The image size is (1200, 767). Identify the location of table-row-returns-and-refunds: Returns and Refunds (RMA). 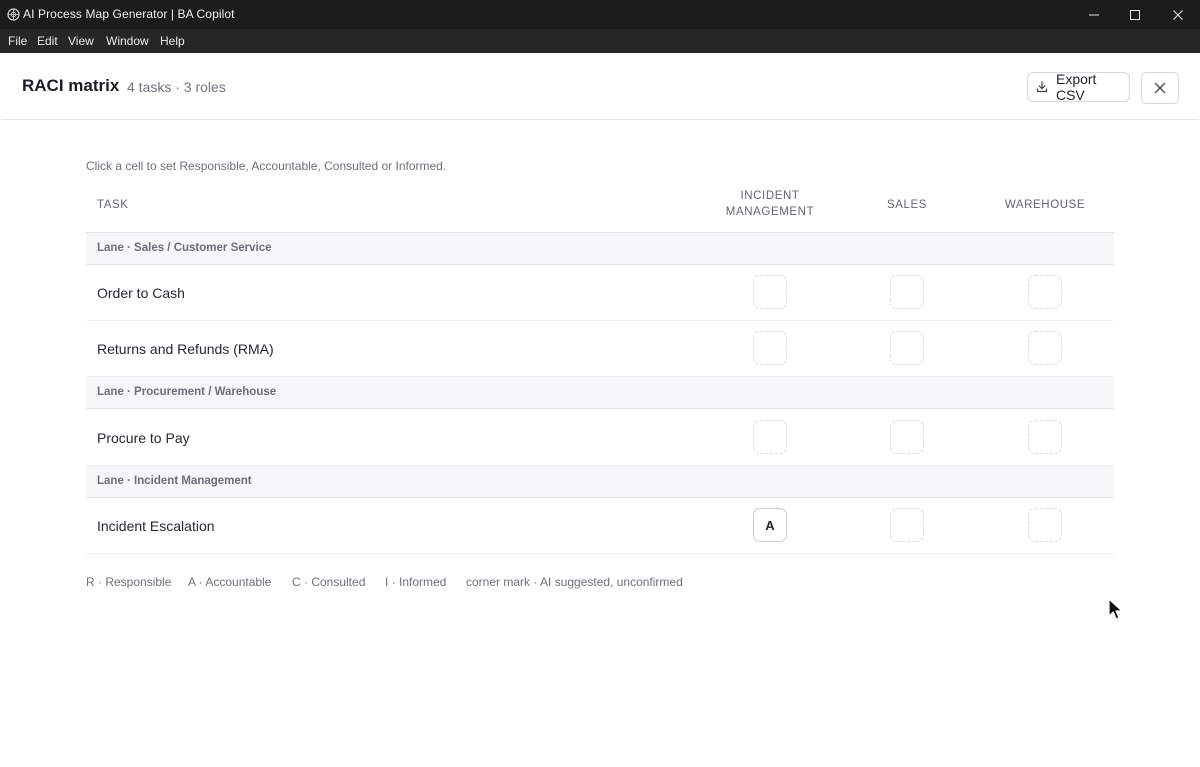
(600, 349).